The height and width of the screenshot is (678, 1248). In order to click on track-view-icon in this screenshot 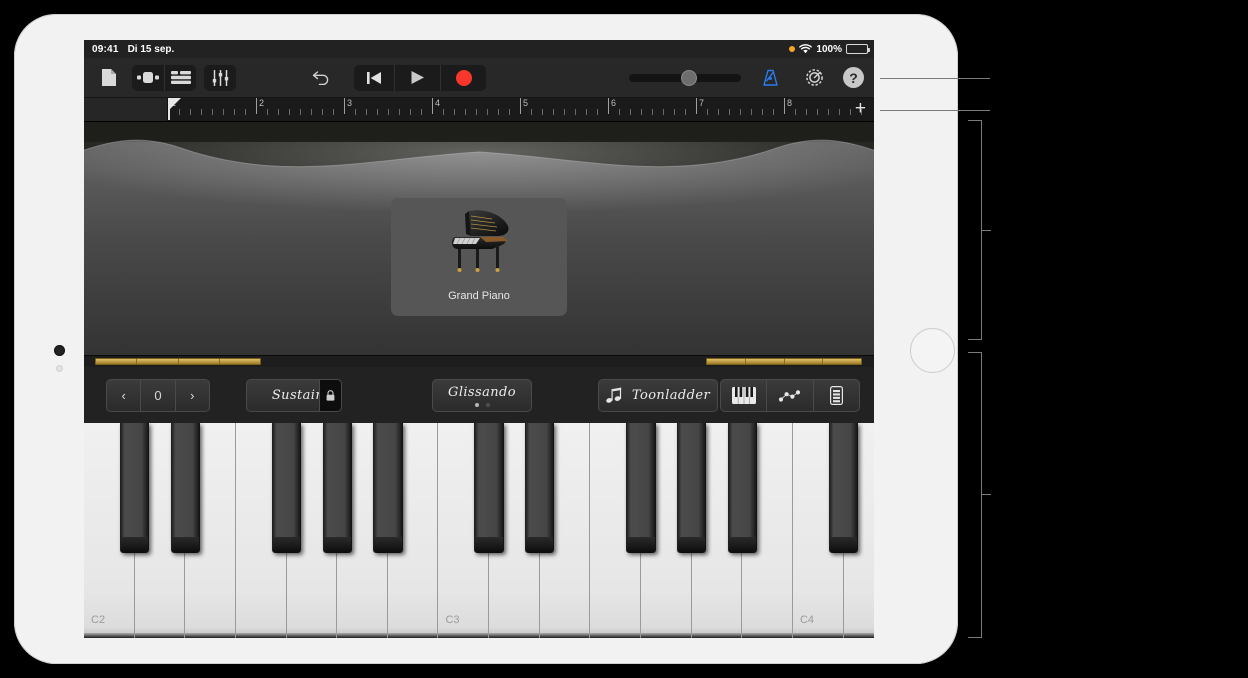, I will do `click(180, 77)`.